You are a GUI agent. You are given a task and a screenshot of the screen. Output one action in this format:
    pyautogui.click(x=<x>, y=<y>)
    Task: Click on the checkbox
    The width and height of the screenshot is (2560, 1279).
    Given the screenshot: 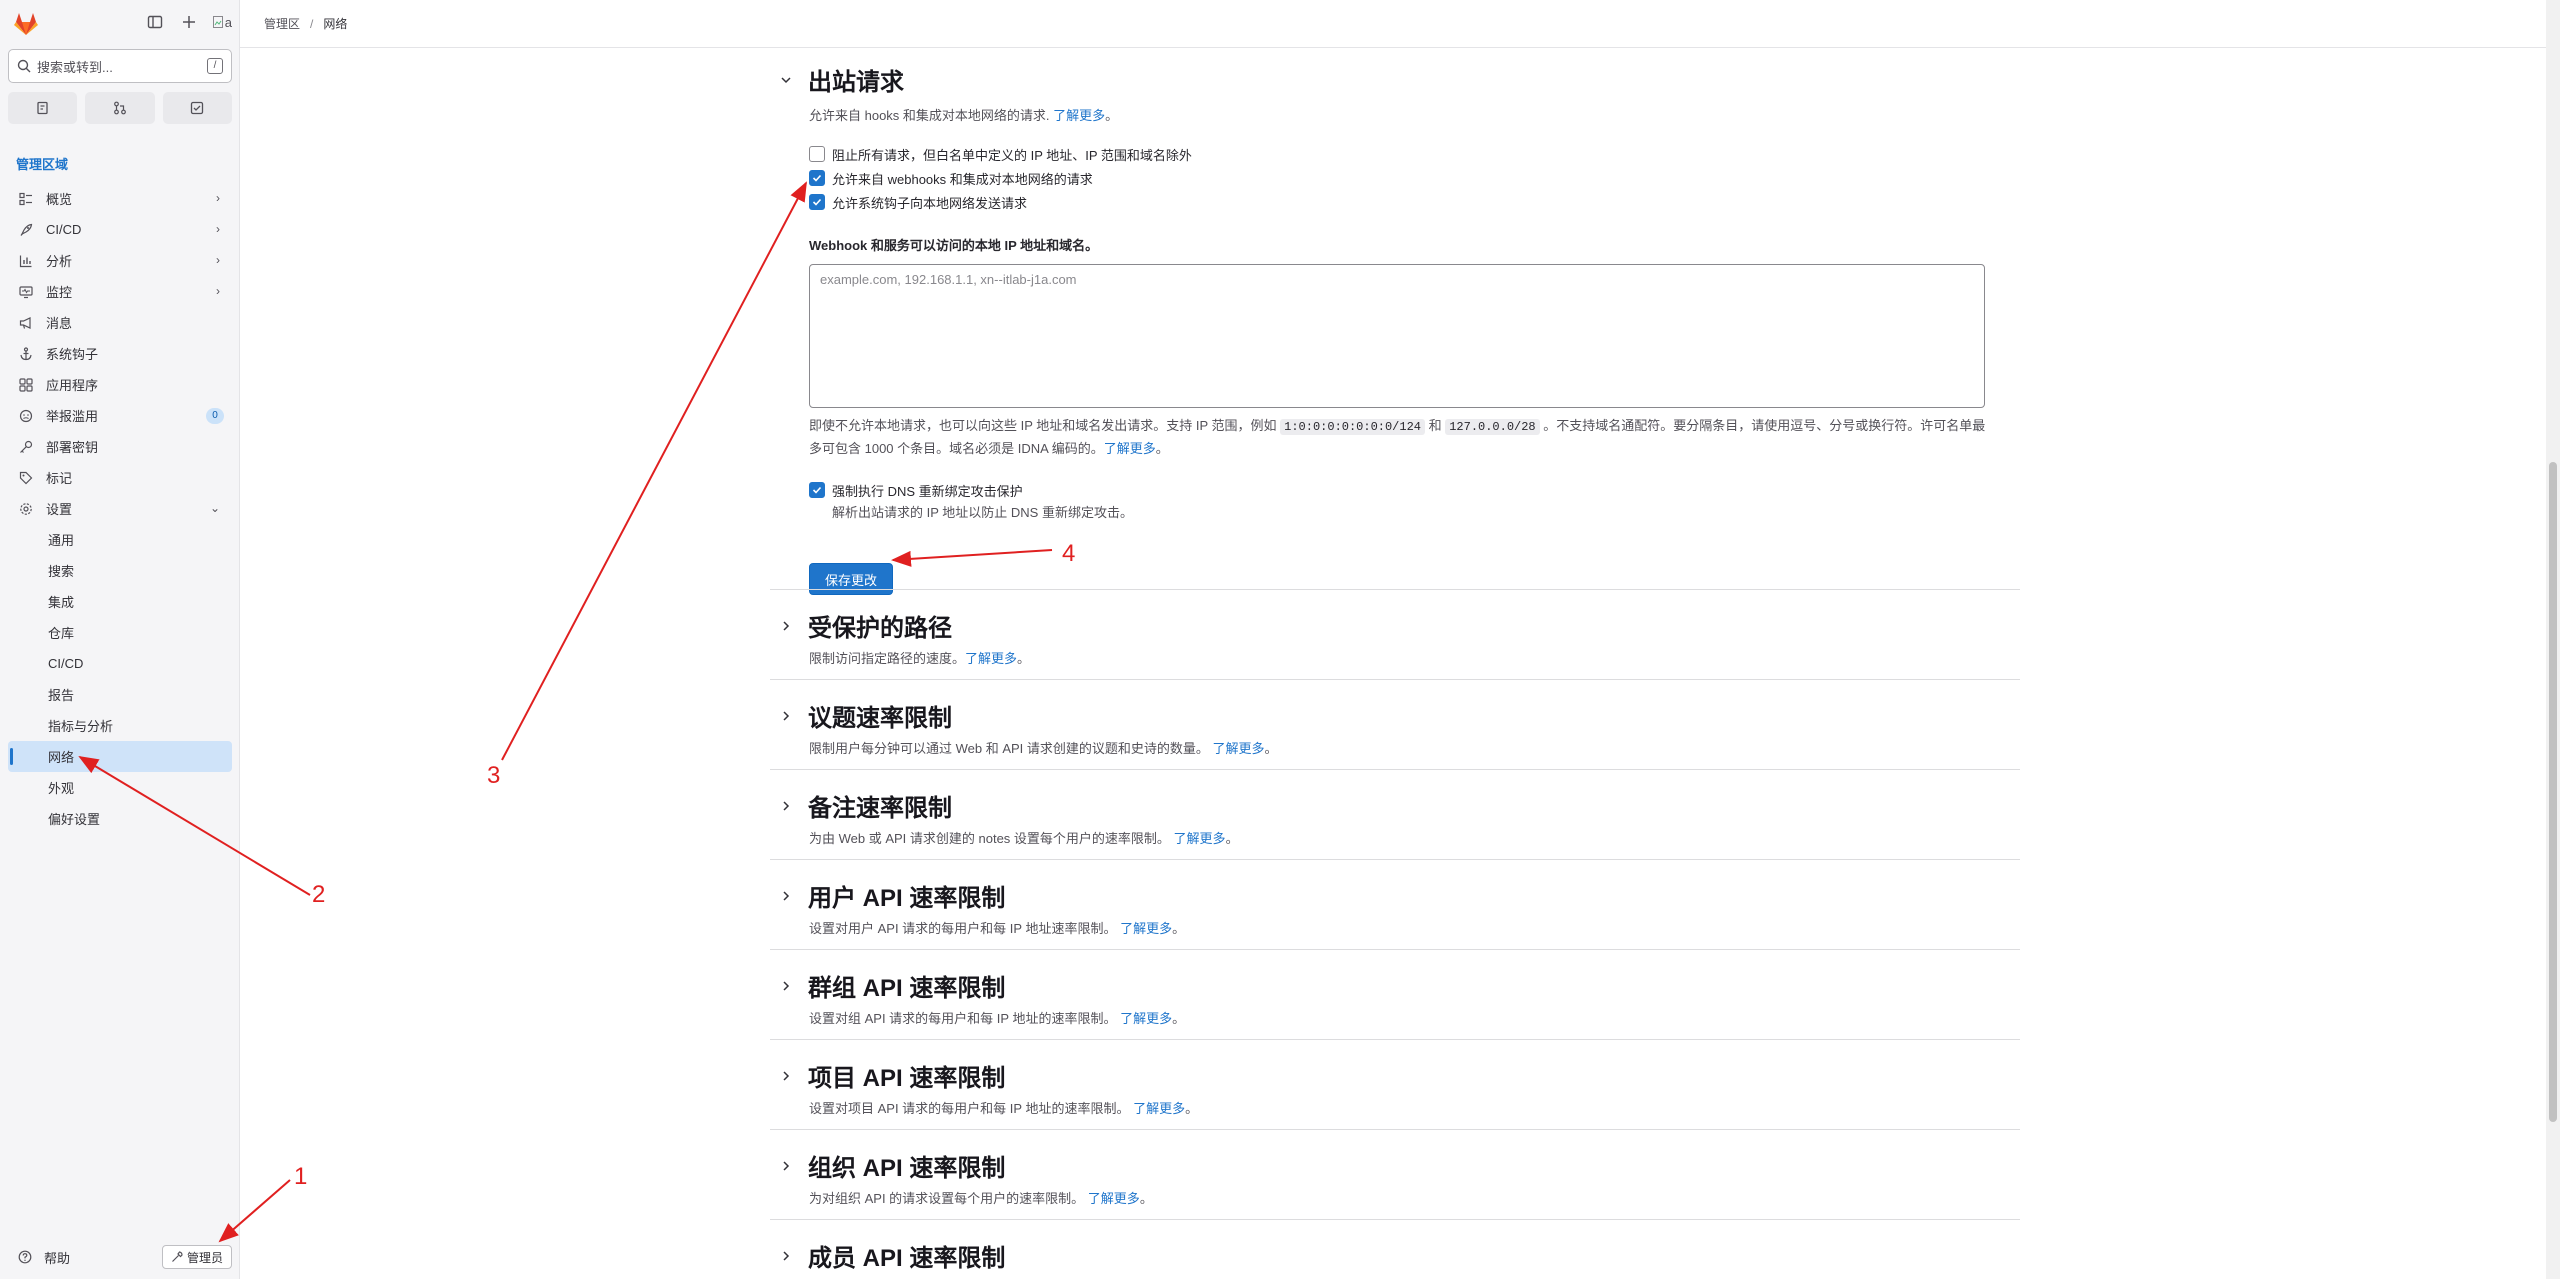 What is the action you would take?
    pyautogui.click(x=817, y=154)
    